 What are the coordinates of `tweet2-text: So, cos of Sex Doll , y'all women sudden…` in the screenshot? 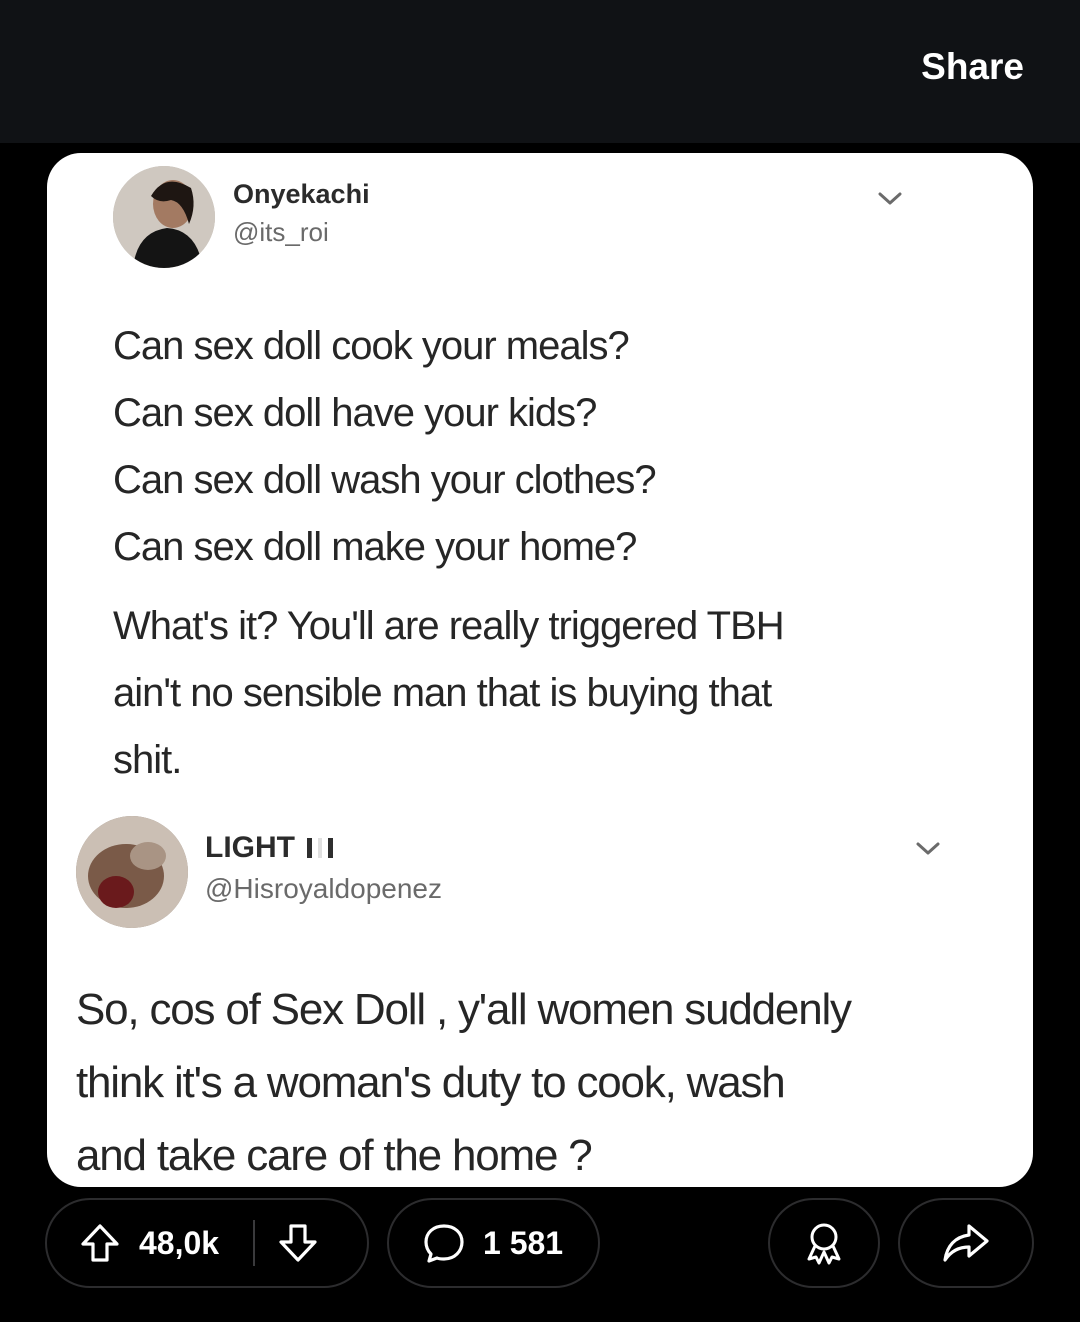 It's located at (526, 1080).